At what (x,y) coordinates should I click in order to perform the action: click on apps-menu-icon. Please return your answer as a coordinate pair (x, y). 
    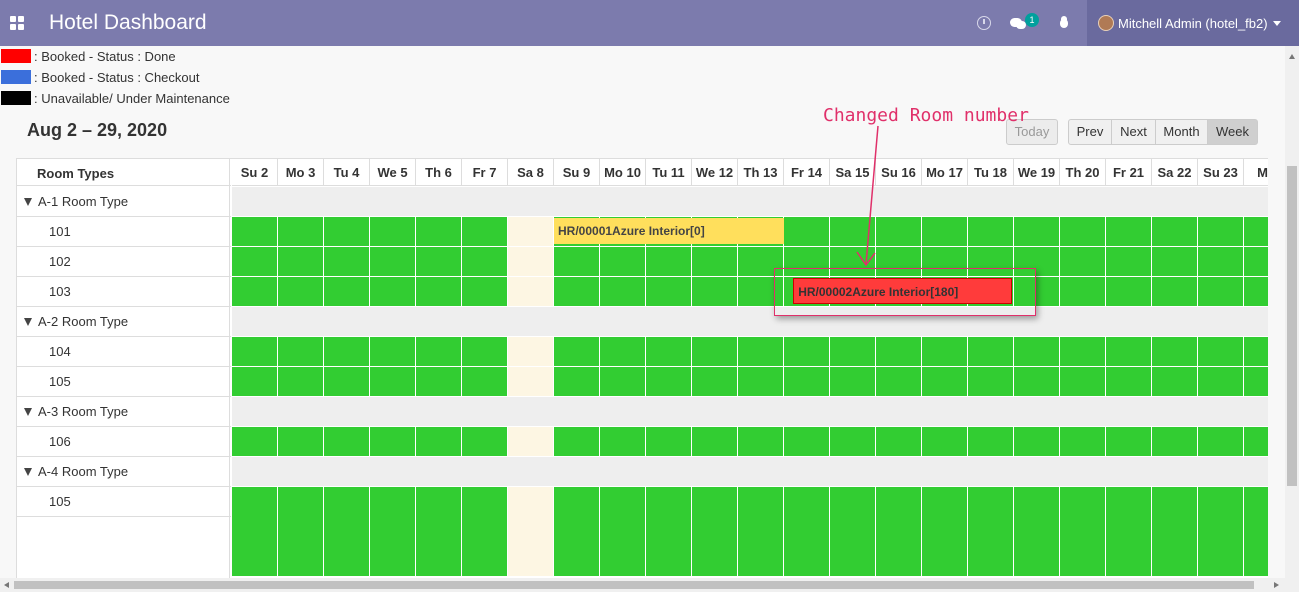
    Looking at the image, I should click on (17, 23).